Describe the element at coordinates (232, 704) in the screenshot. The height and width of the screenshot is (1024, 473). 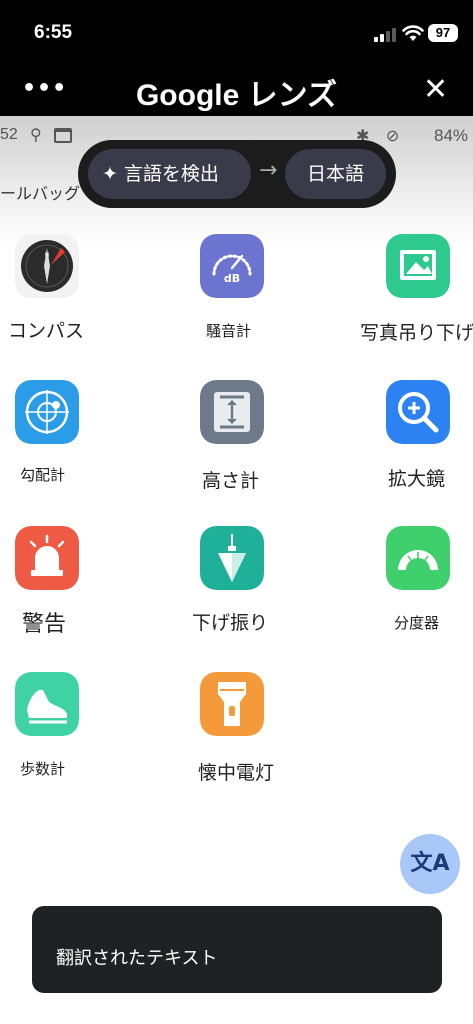
I see `flashlight-icon` at that location.